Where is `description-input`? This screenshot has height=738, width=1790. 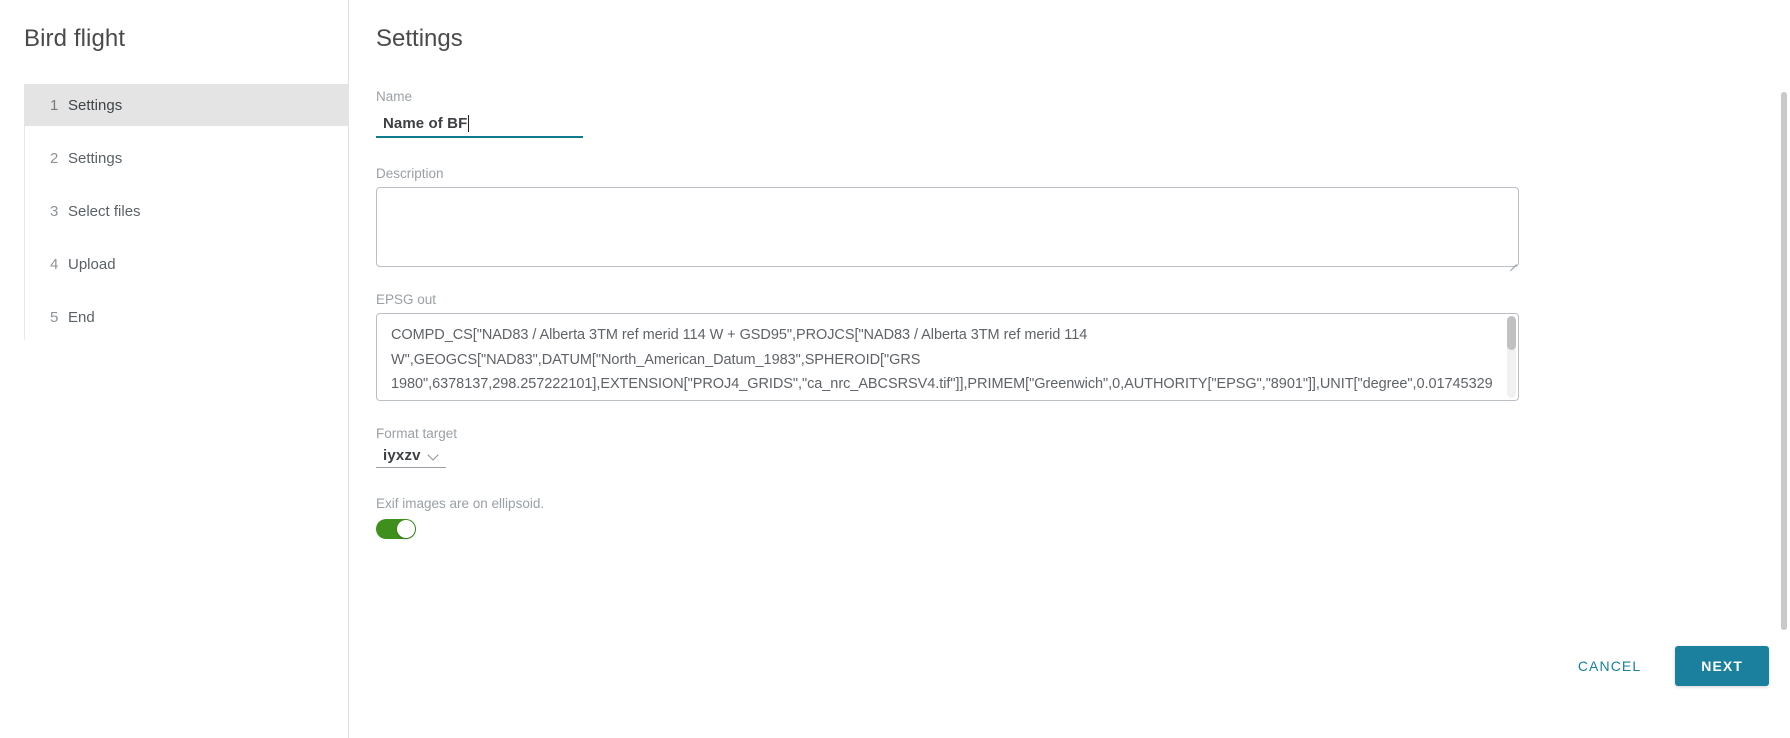 description-input is located at coordinates (947, 227).